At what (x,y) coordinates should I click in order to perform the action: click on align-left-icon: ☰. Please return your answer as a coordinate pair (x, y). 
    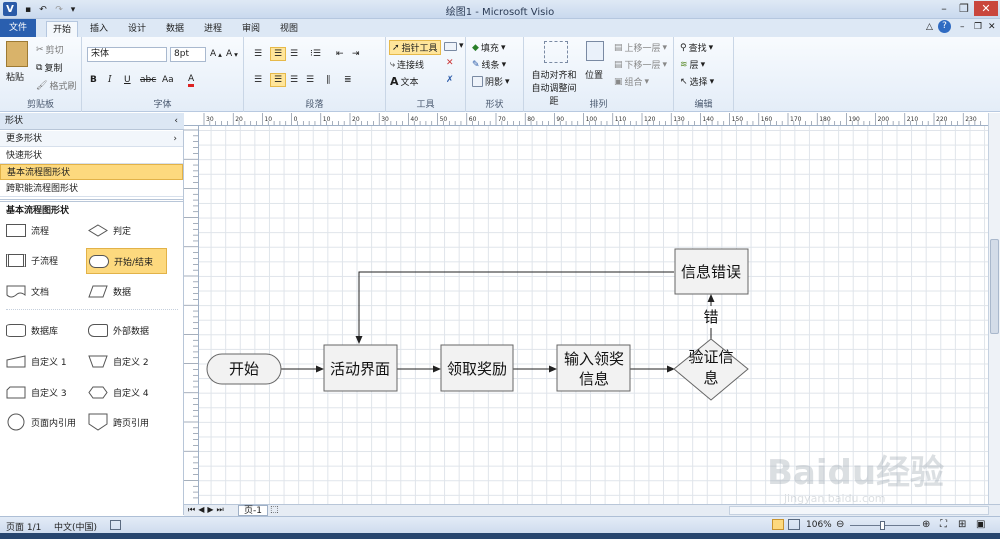
    Looking at the image, I should click on (258, 80).